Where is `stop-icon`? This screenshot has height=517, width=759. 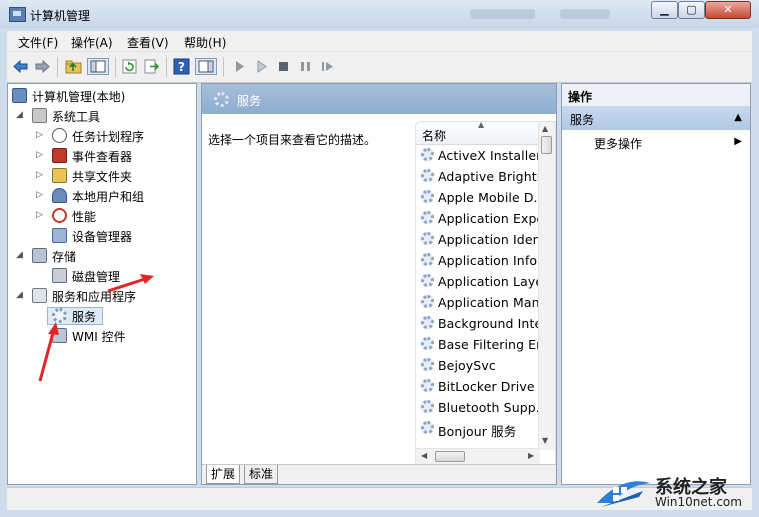
stop-icon is located at coordinates (283, 66).